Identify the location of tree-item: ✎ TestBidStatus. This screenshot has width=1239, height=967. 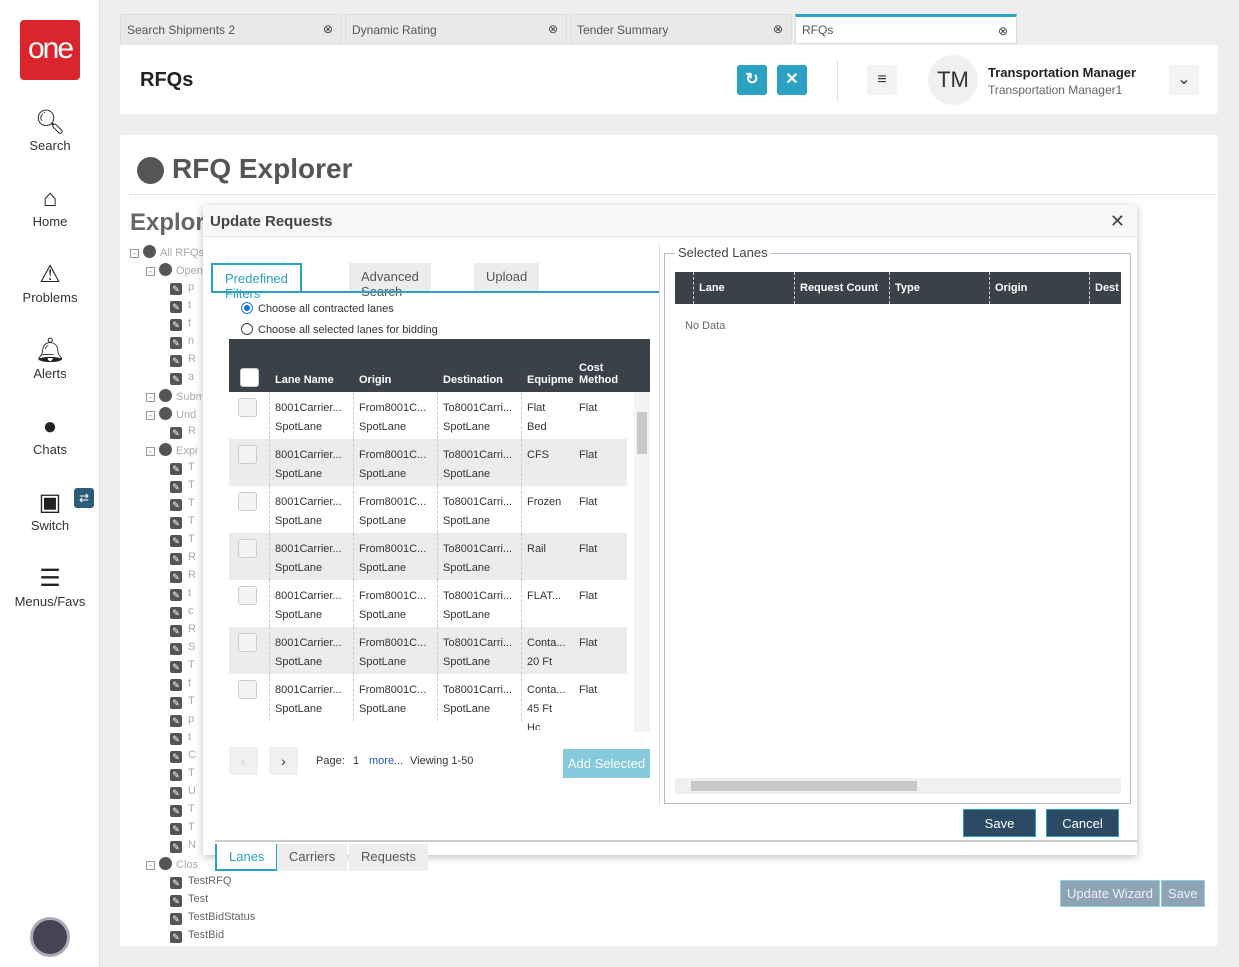
(212, 920).